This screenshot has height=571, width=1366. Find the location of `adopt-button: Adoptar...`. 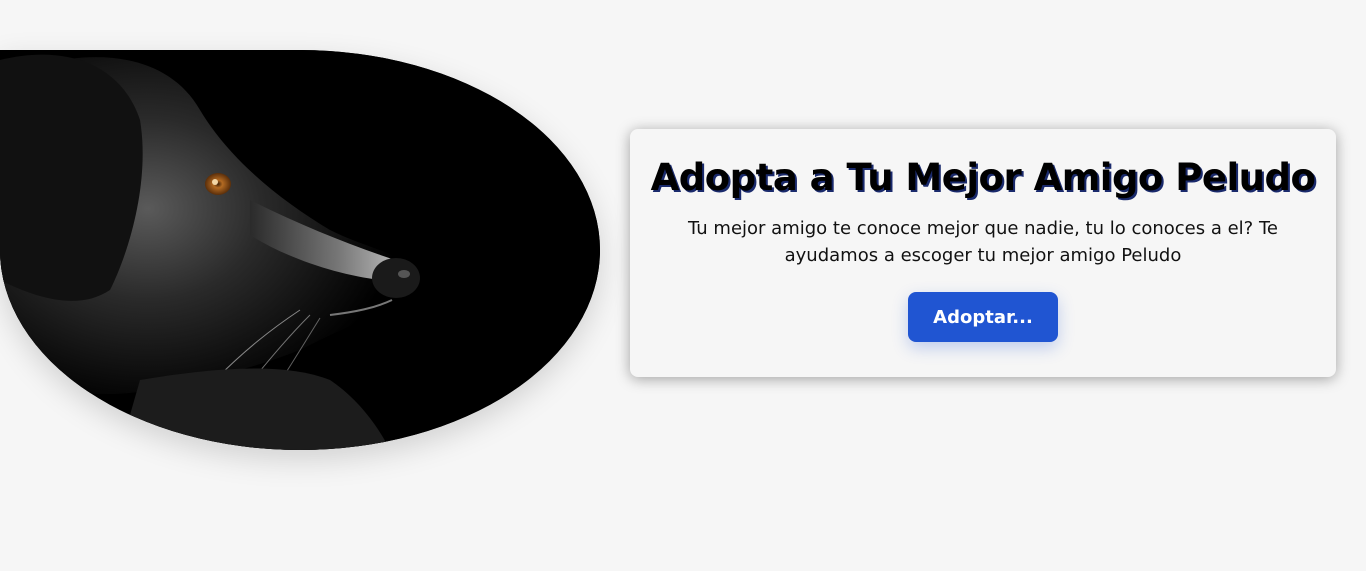

adopt-button: Adoptar... is located at coordinates (983, 317).